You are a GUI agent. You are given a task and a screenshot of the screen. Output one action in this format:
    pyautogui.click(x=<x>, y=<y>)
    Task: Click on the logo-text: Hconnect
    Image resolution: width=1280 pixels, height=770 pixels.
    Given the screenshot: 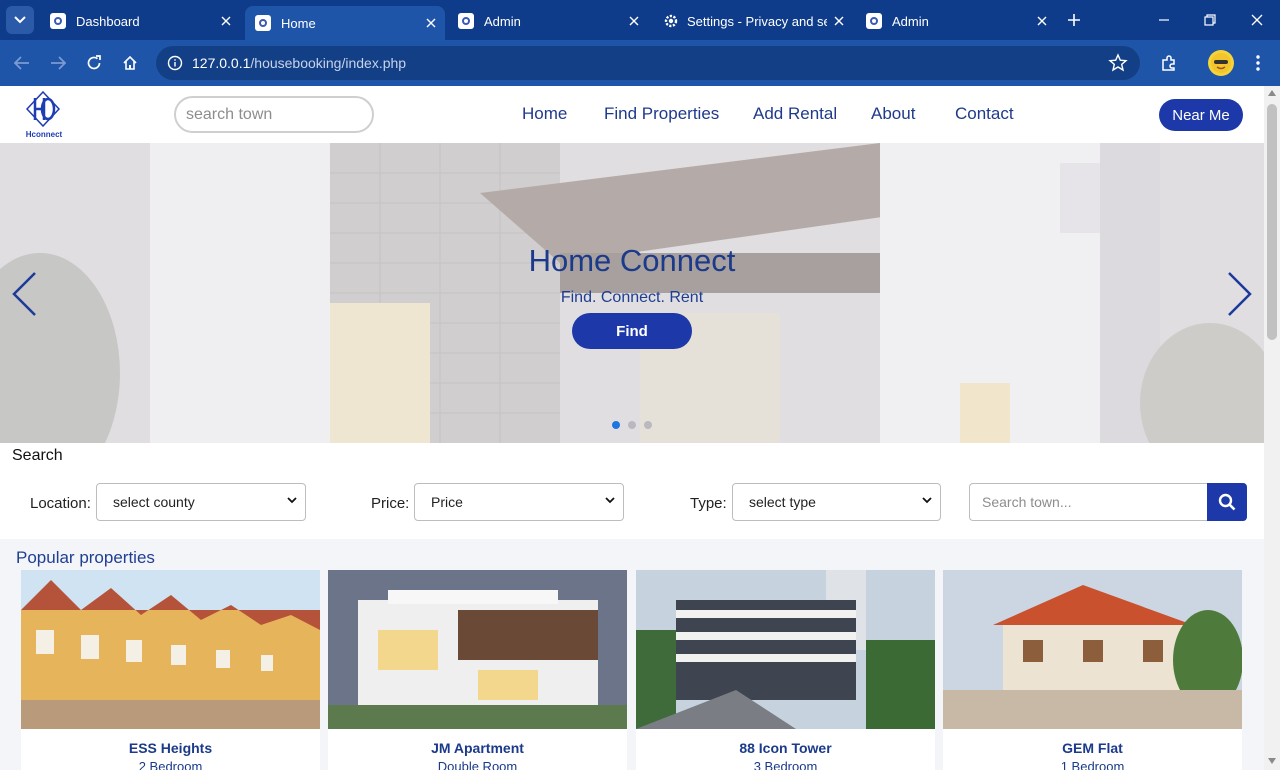 What is the action you would take?
    pyautogui.click(x=44, y=134)
    